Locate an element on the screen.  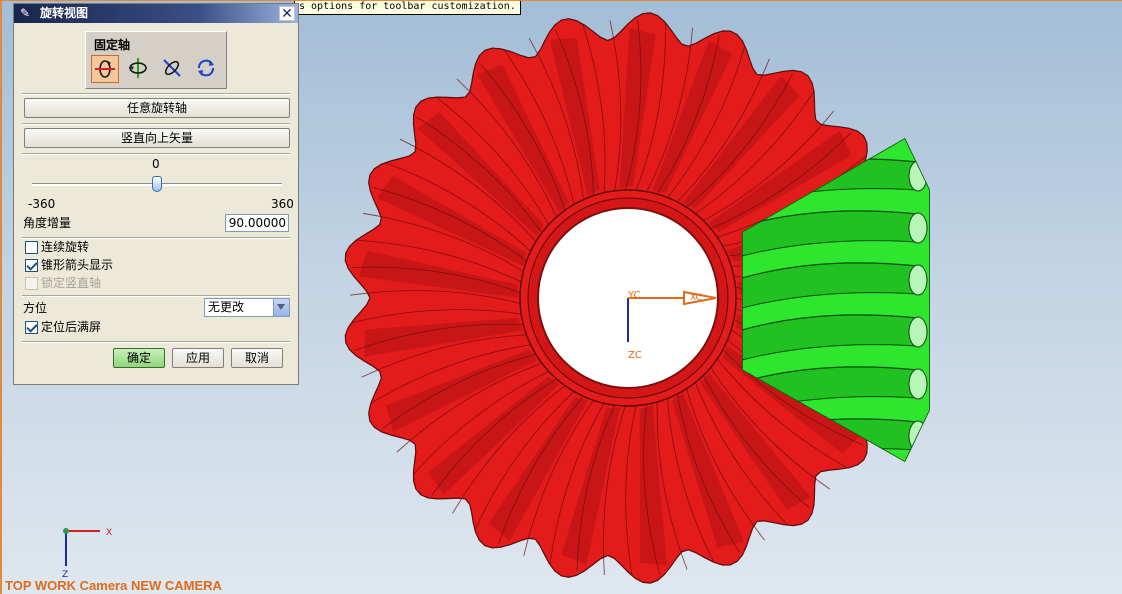
dialog-title: 旋转视图 is located at coordinates (64, 13).